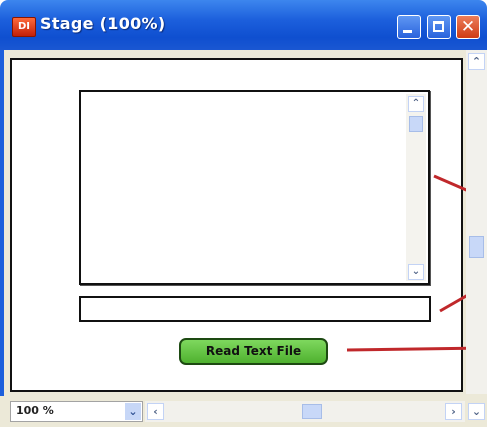 This screenshot has height=427, width=487. Describe the element at coordinates (76, 411) in the screenshot. I see `zoom-dropdown: 100 % ⌄` at that location.